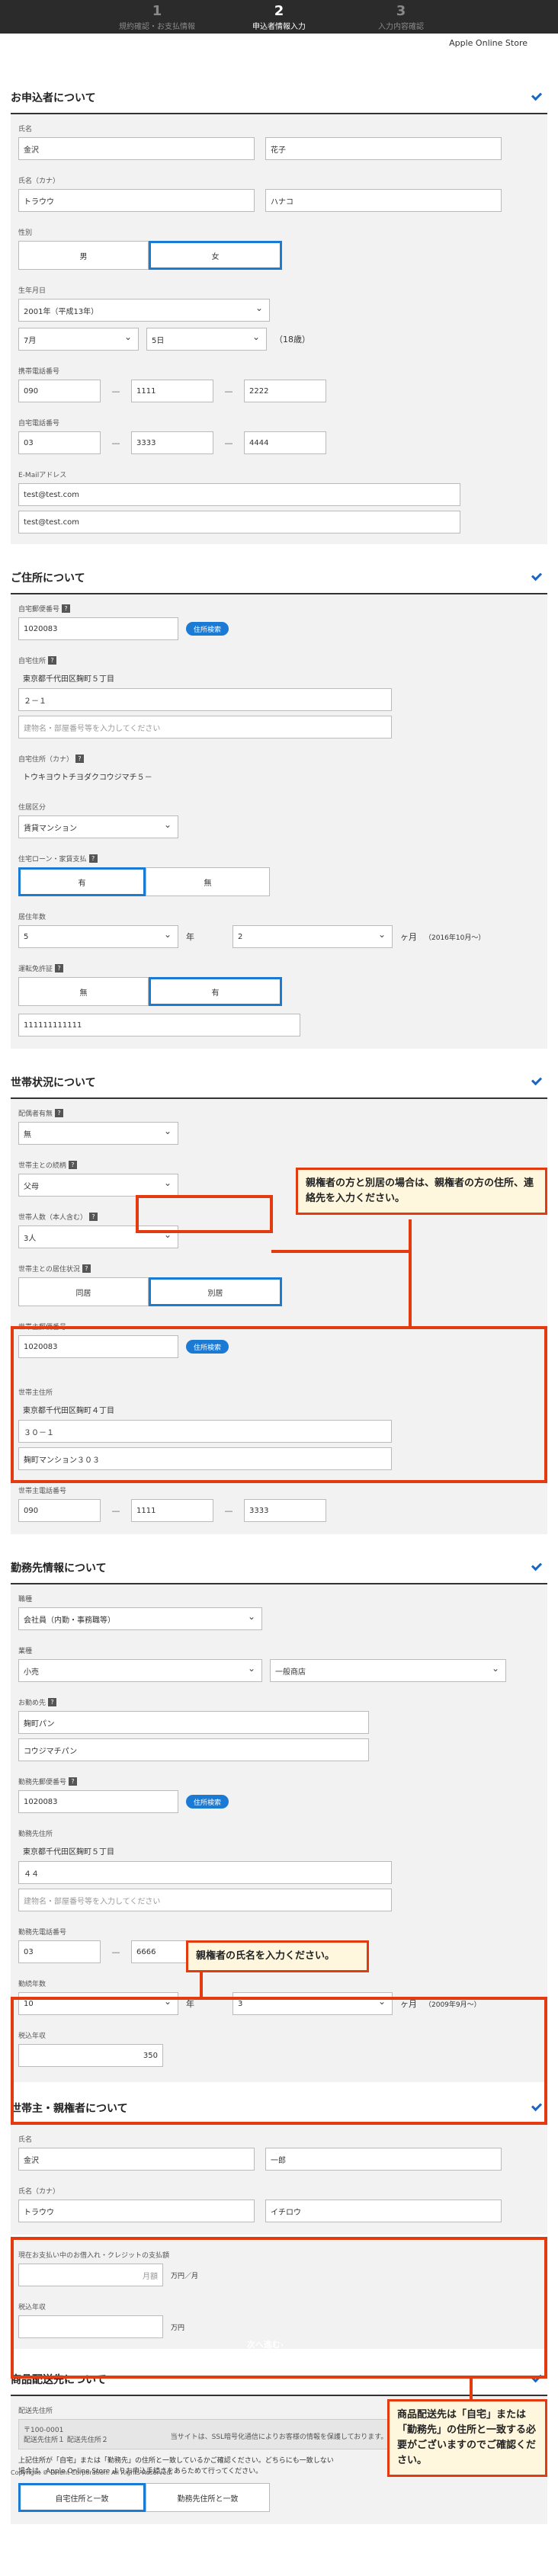 The image size is (558, 2576). What do you see at coordinates (193, 1722) in the screenshot?
I see `company-input: 麹町パン` at bounding box center [193, 1722].